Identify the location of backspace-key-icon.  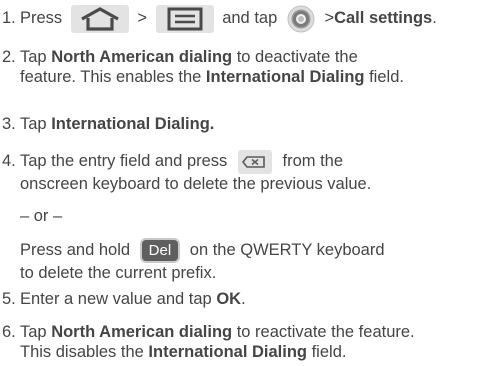
(254, 161).